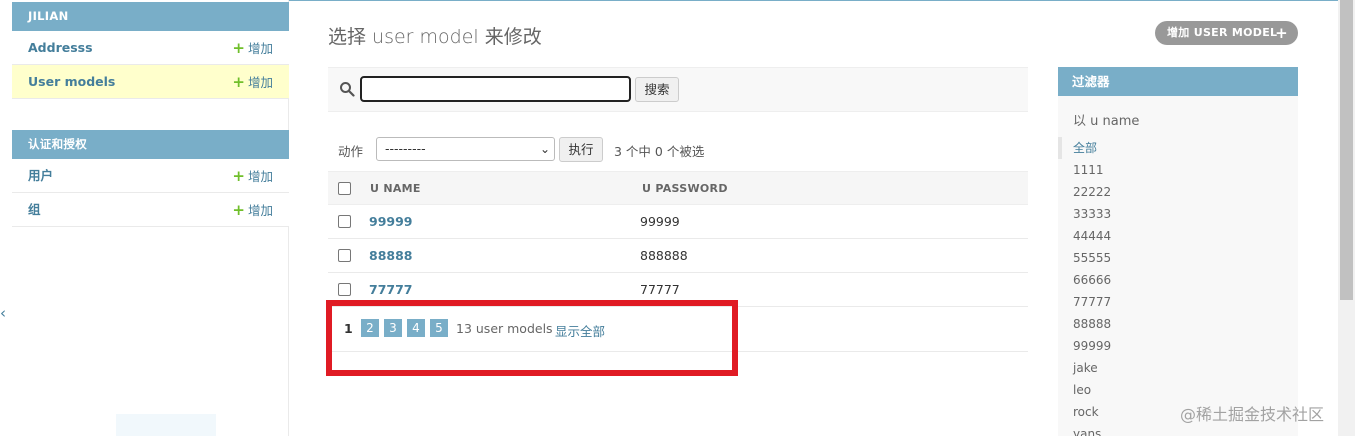  I want to click on filter-option: 88888, so click(1178, 324).